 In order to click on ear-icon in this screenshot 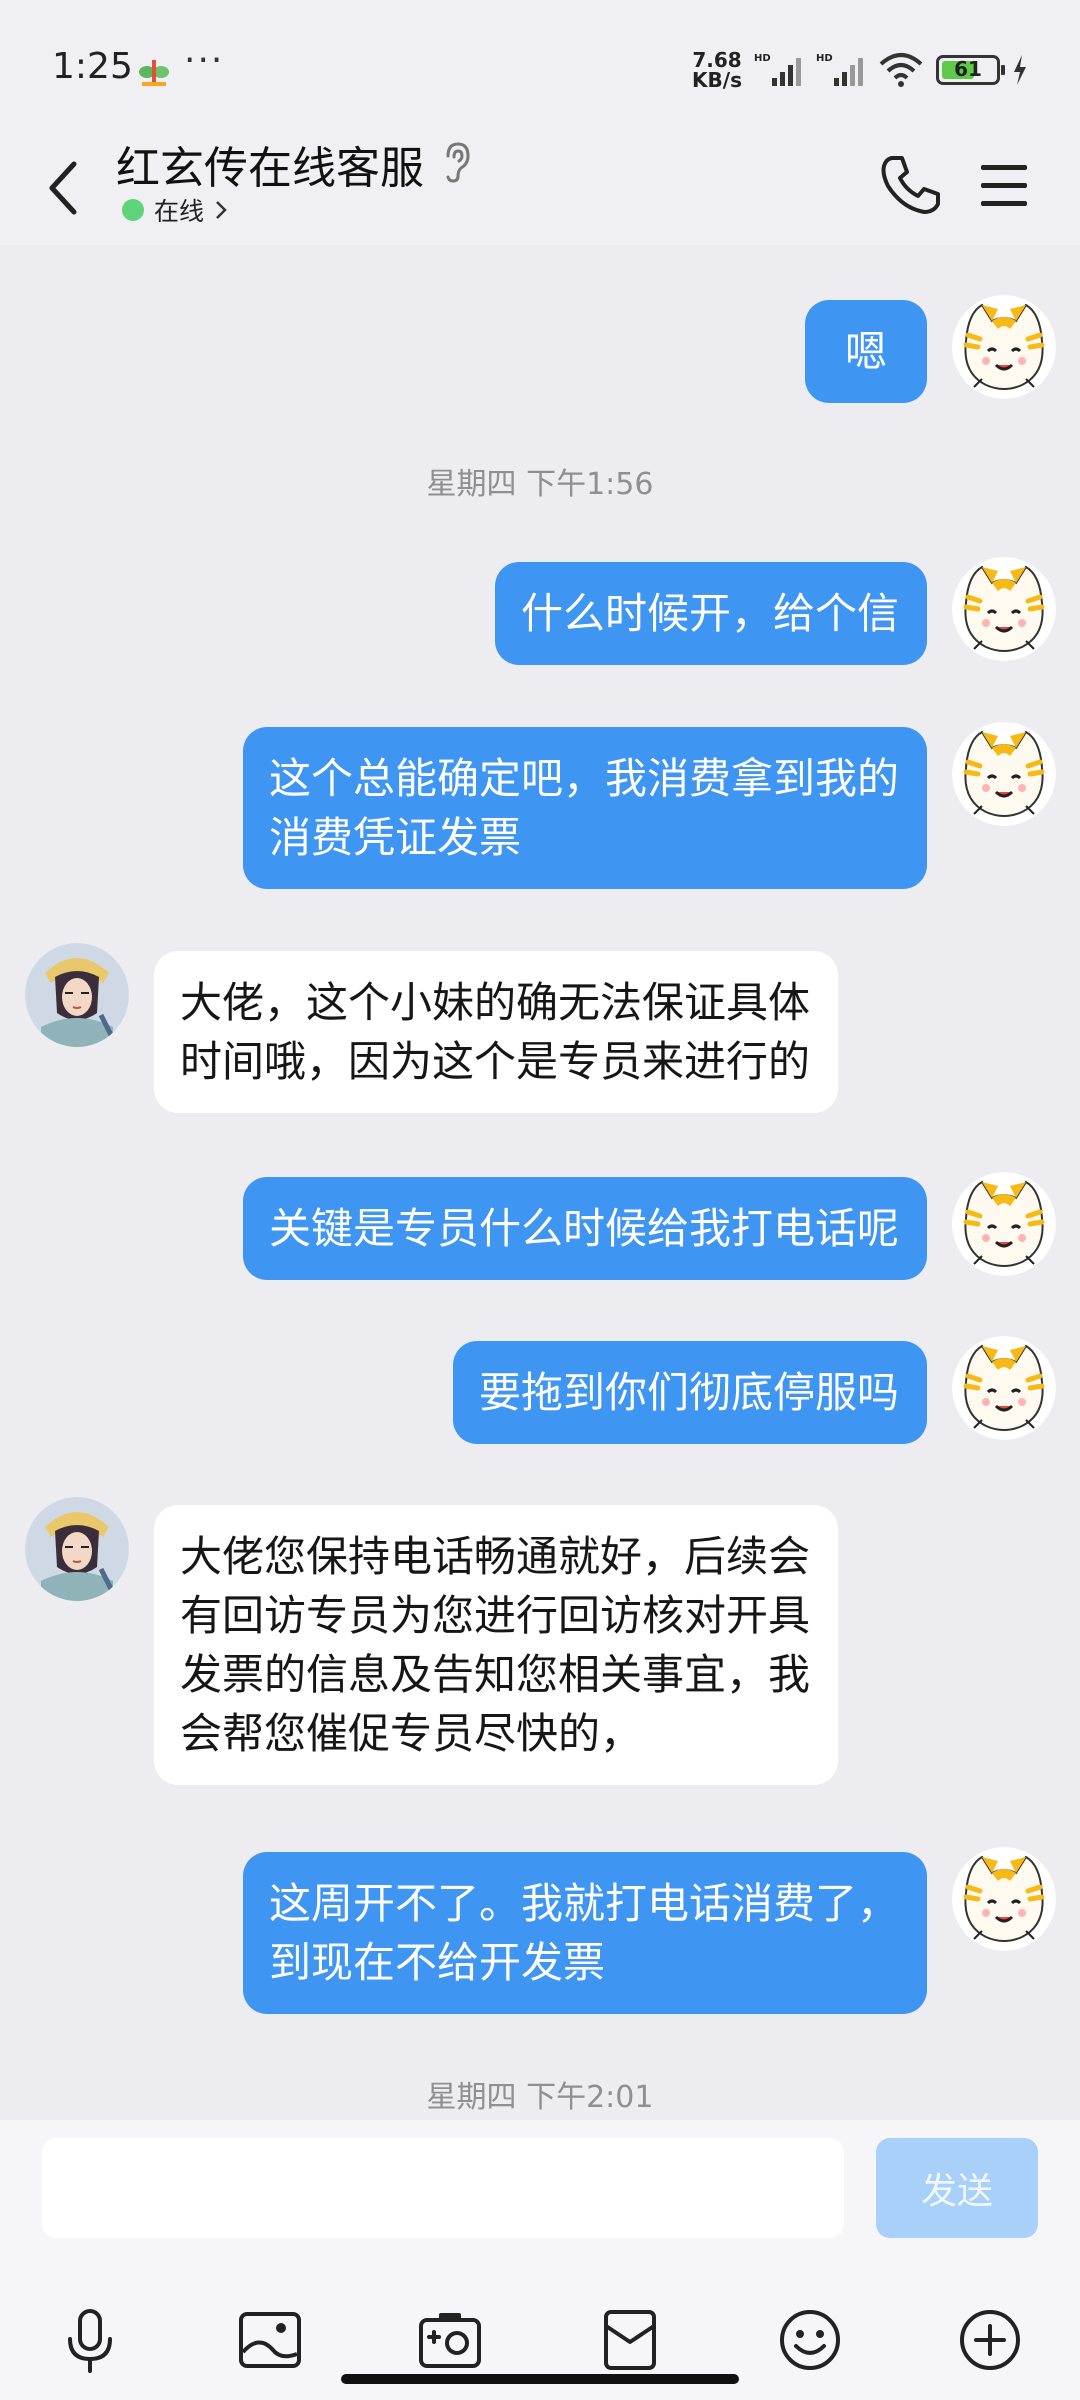, I will do `click(457, 162)`.